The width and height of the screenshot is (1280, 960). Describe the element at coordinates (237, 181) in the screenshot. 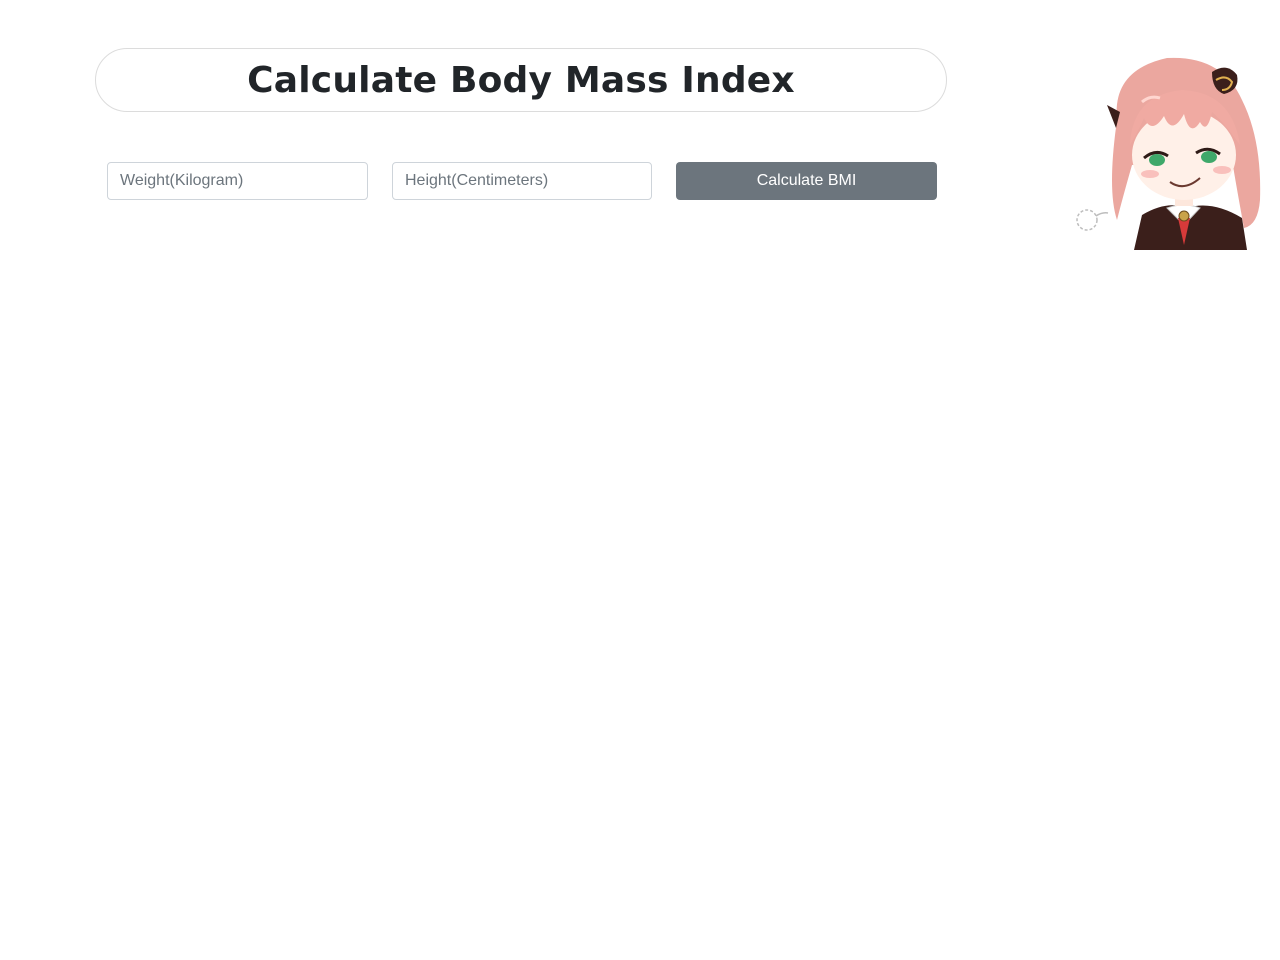

I see `weight-input` at that location.